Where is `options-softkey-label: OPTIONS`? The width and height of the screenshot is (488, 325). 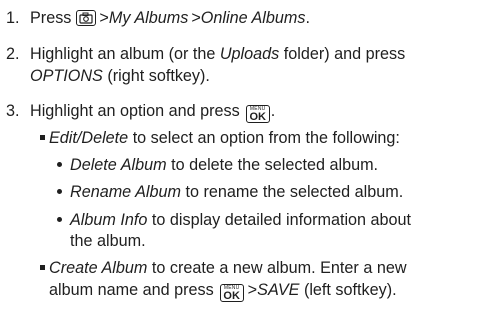 options-softkey-label: OPTIONS is located at coordinates (66, 76).